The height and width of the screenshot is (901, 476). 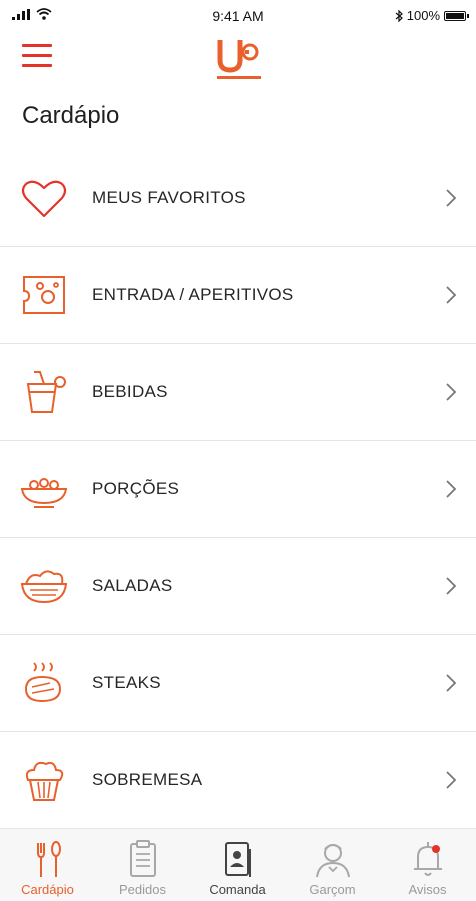 I want to click on tab-label: Comanda, so click(x=237, y=889).